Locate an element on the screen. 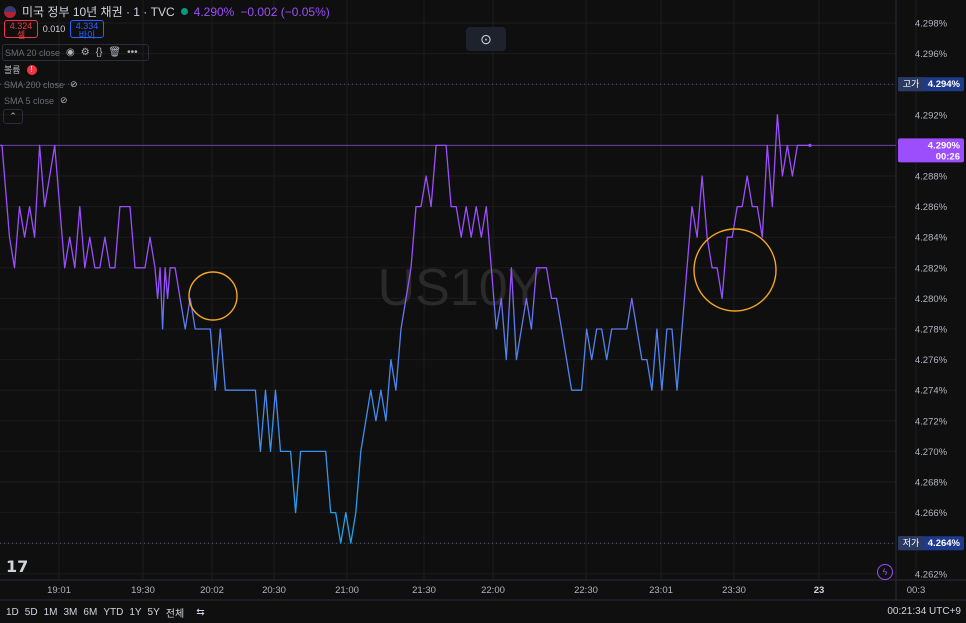  indicator-sma20-label: SMA 20 close is located at coordinates (33, 52).